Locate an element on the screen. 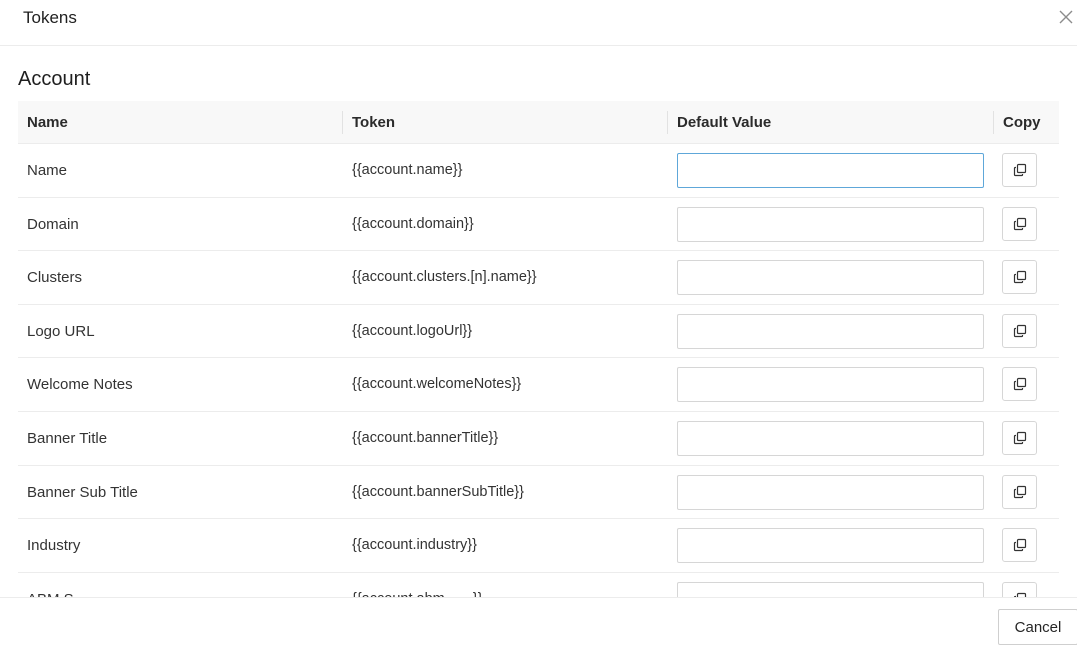  token-value: {{account.welcomeNotes}} is located at coordinates (437, 384).